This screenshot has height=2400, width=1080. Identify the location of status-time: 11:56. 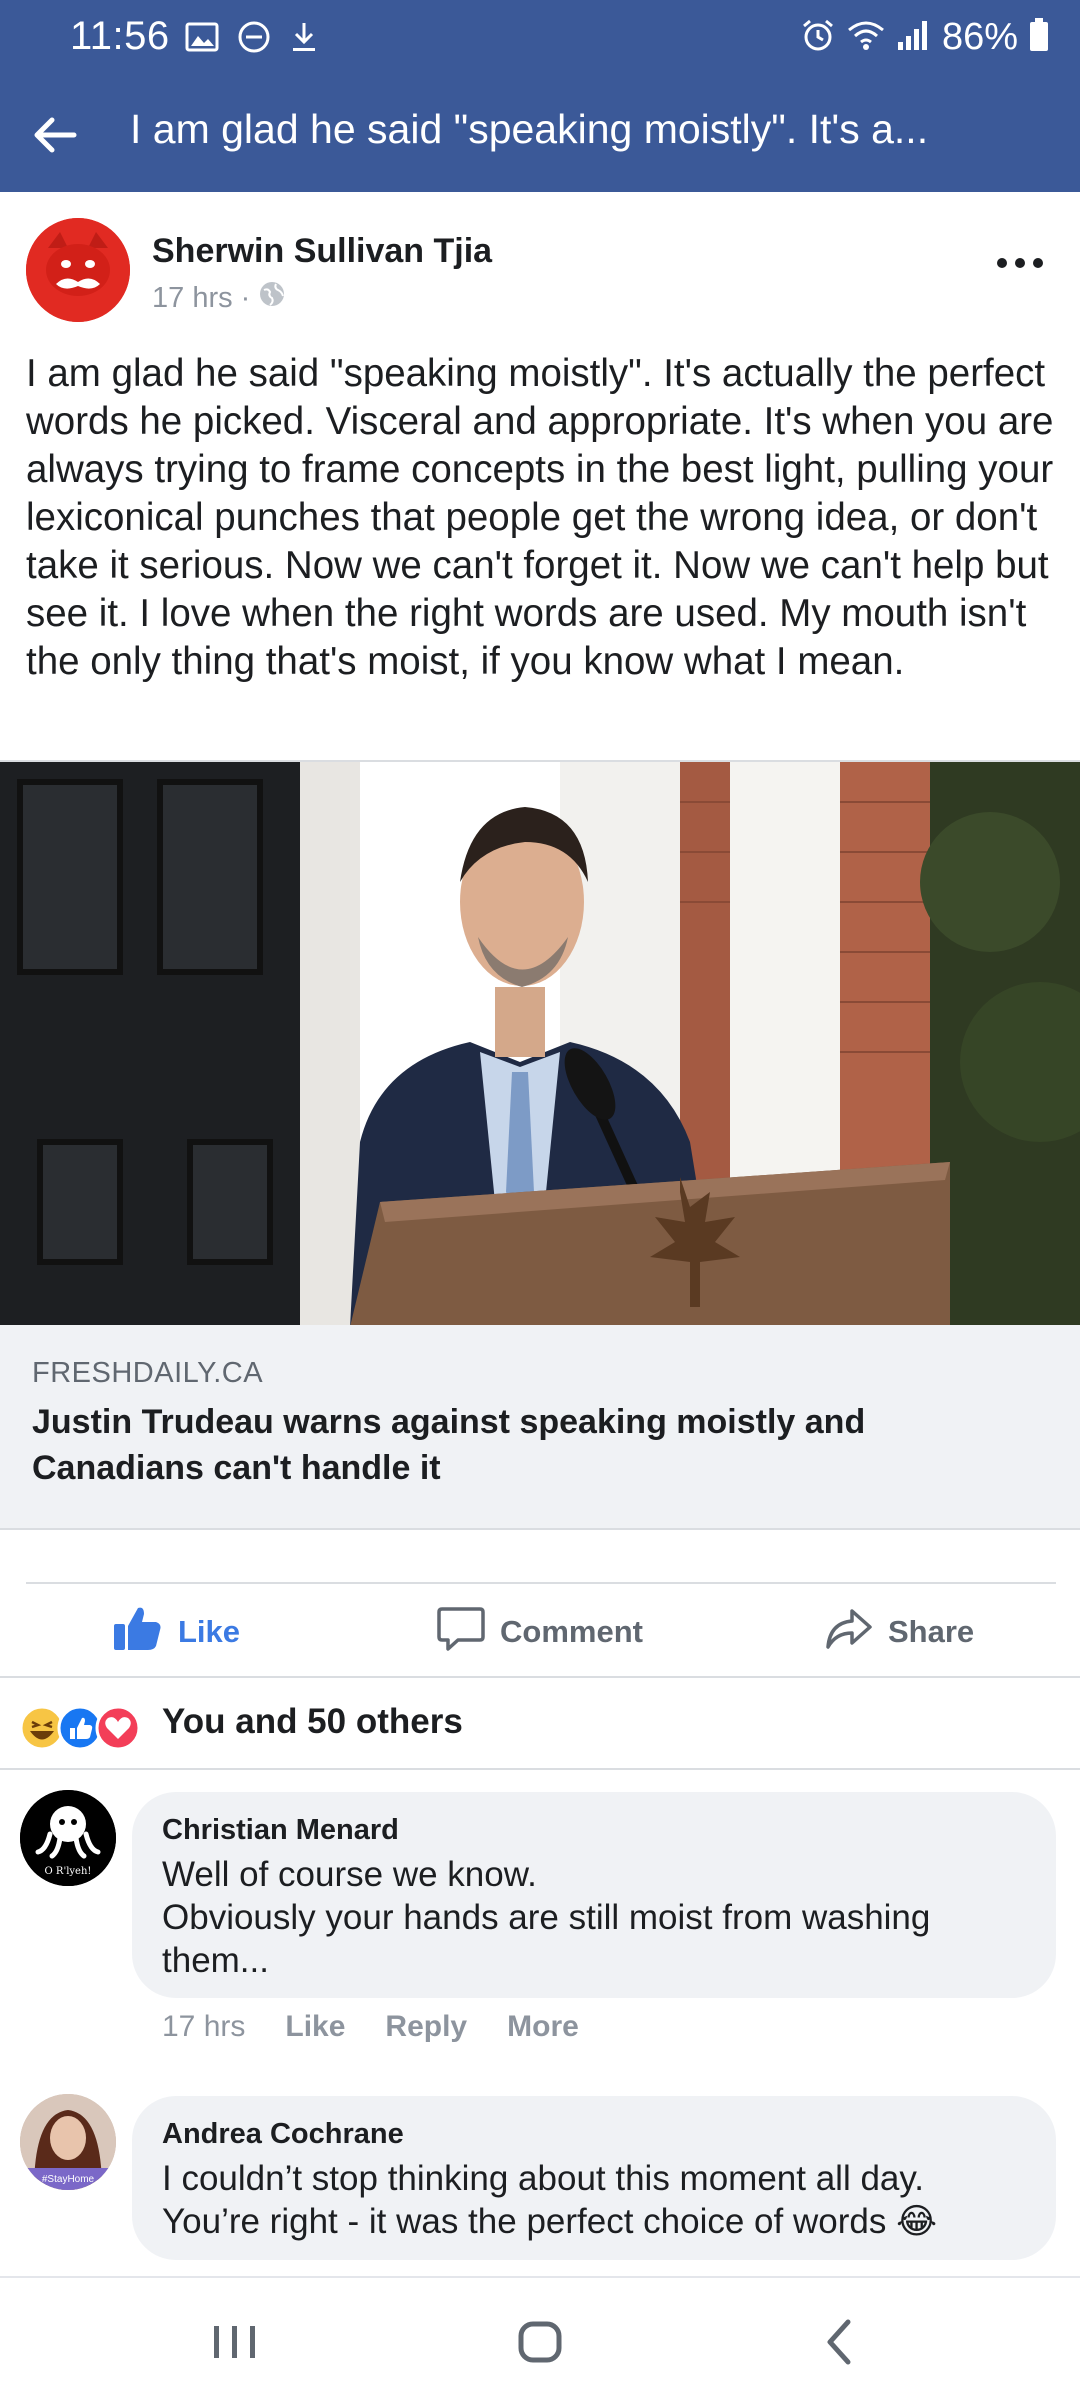
(120, 36).